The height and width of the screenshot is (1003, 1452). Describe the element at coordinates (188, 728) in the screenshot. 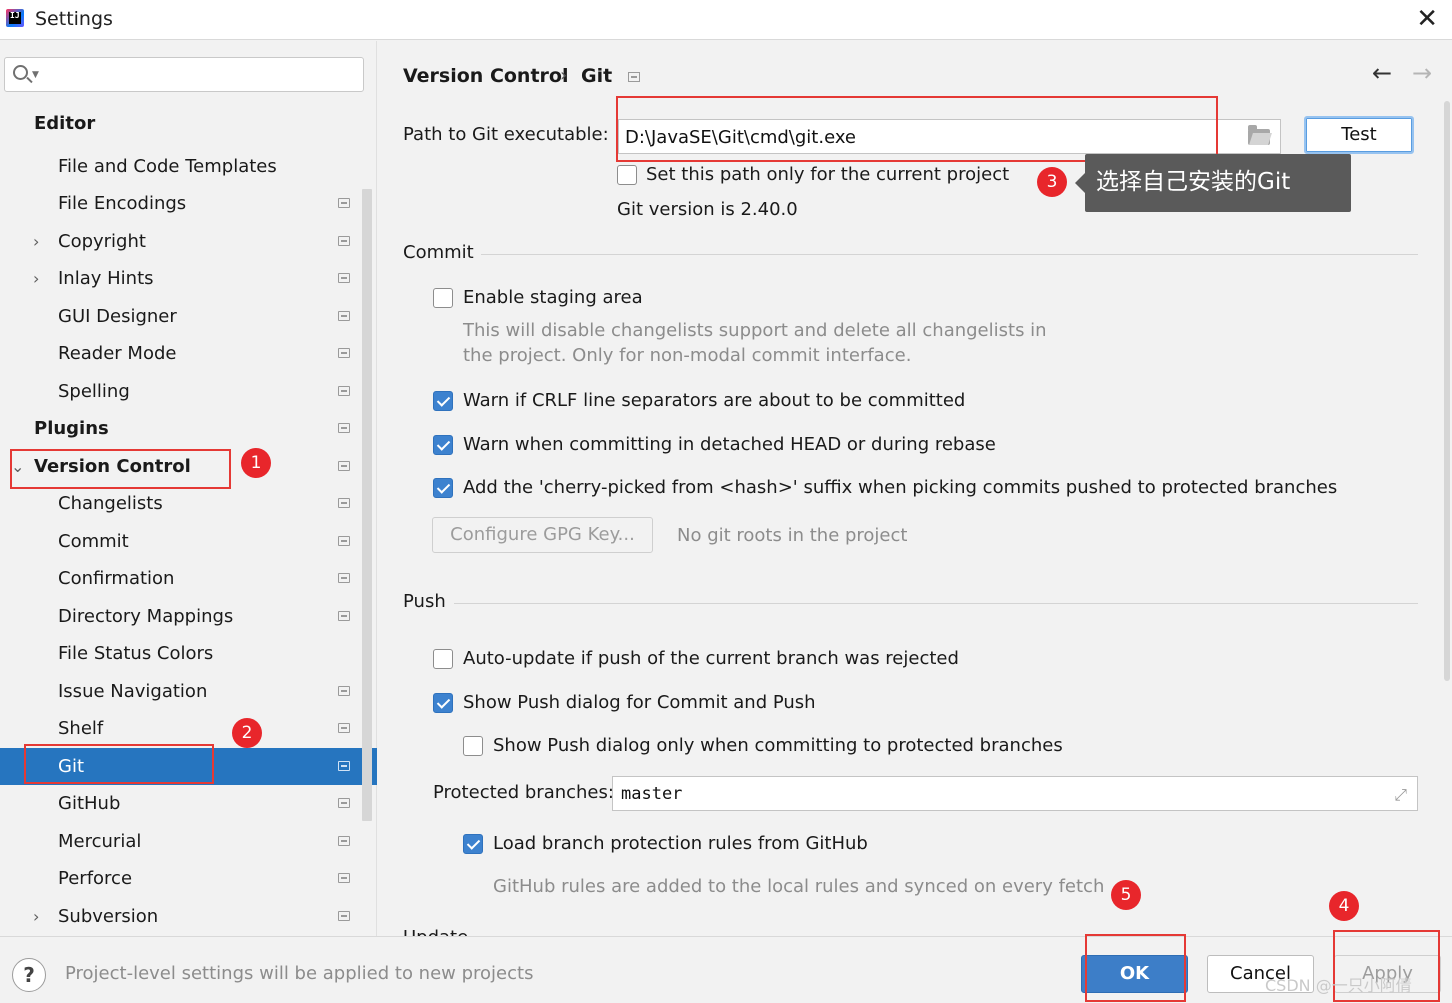

I see `sidebar-item-shelf: Shelf` at that location.